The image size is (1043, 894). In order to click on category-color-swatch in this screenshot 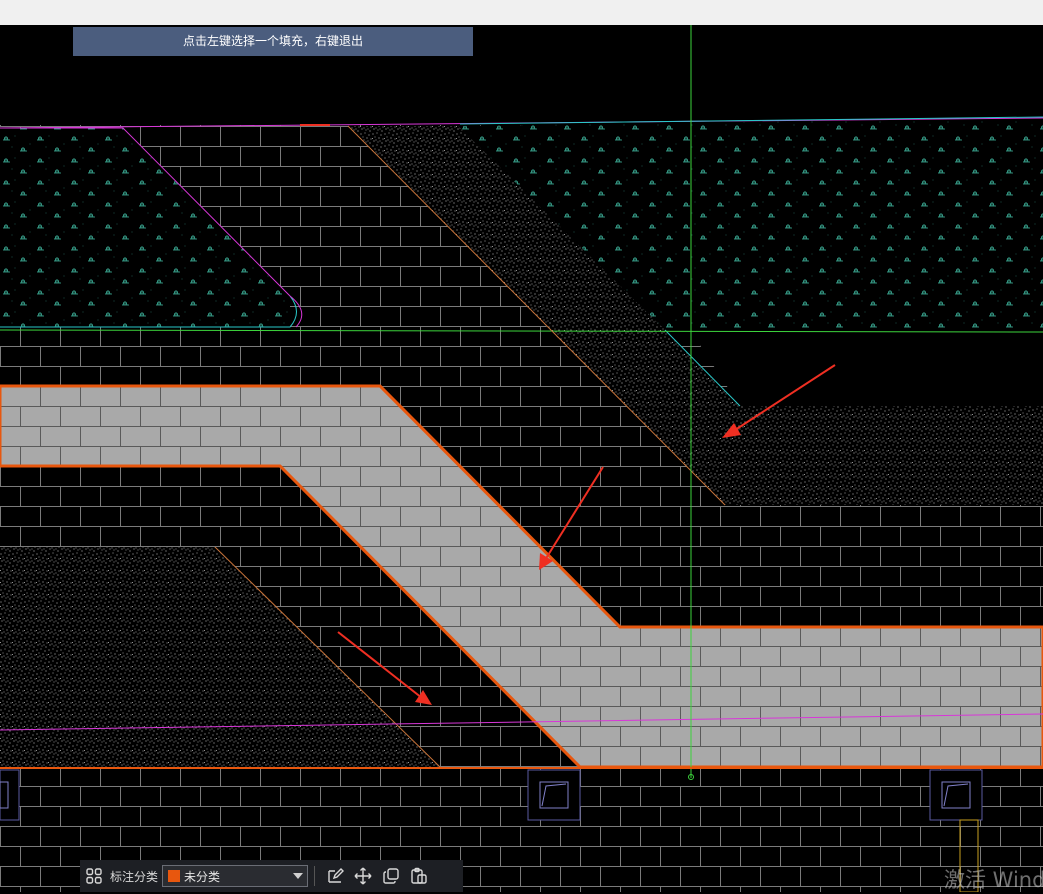, I will do `click(174, 876)`.